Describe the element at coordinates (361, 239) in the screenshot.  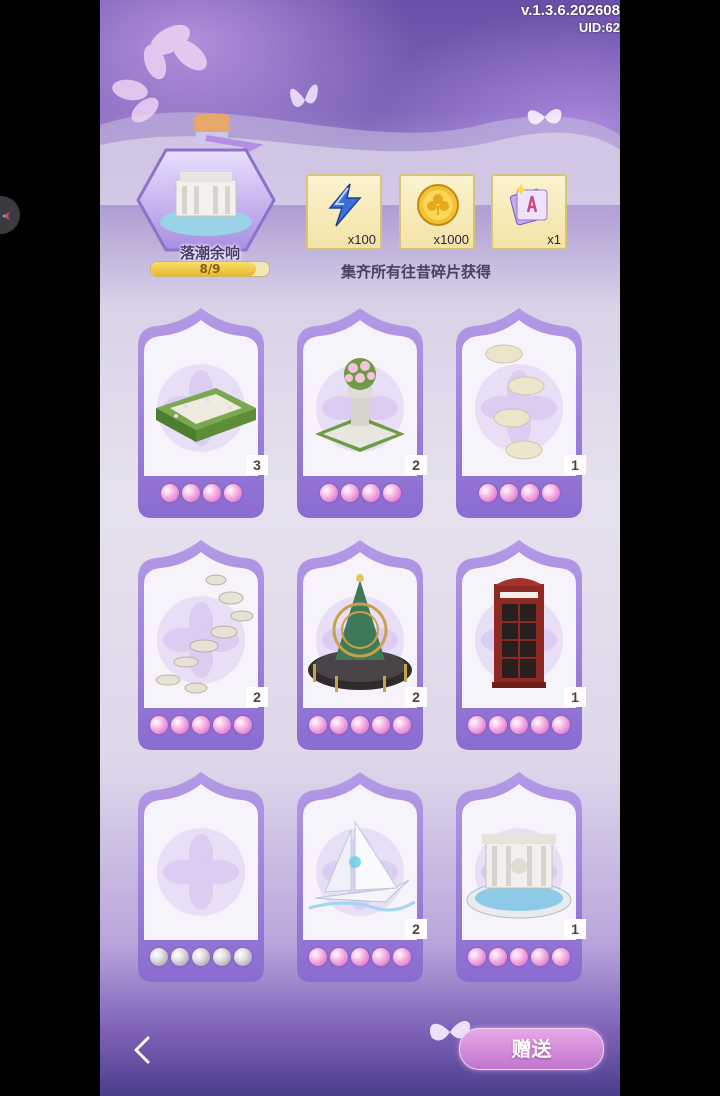
I see `reward-qty: x100` at that location.